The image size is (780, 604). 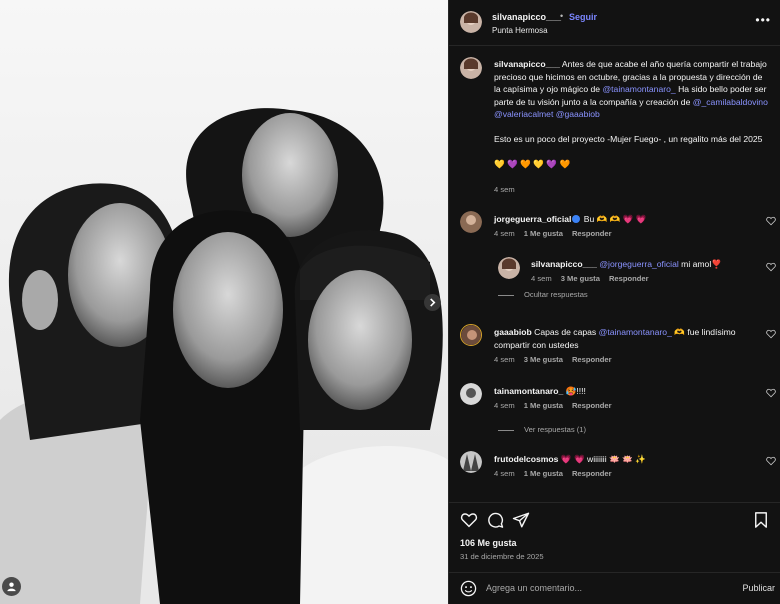 I want to click on next-image-button, so click(x=432, y=302).